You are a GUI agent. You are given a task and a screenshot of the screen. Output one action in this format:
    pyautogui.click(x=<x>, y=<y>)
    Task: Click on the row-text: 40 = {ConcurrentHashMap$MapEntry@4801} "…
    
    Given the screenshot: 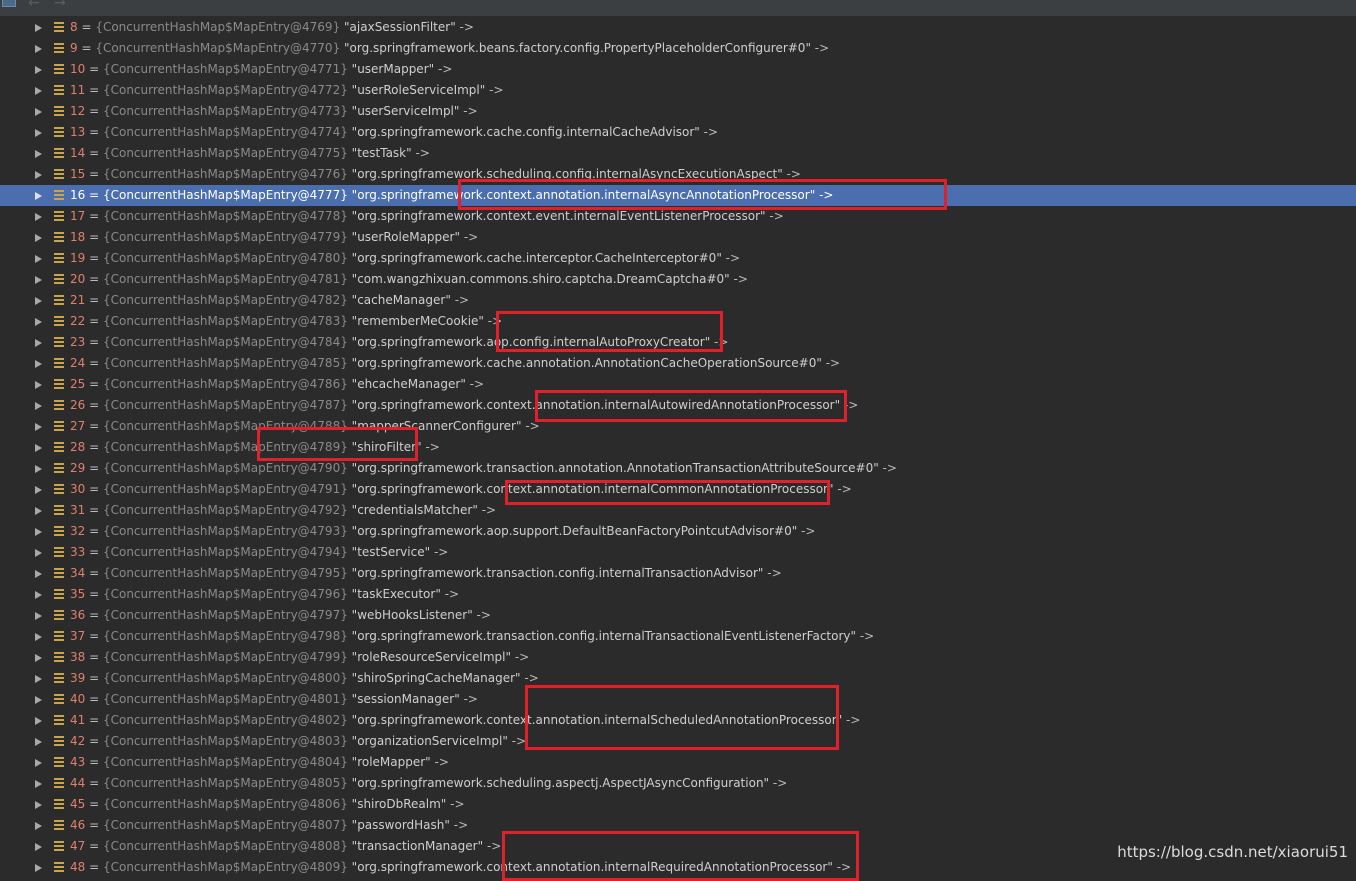 What is the action you would take?
    pyautogui.click(x=274, y=699)
    